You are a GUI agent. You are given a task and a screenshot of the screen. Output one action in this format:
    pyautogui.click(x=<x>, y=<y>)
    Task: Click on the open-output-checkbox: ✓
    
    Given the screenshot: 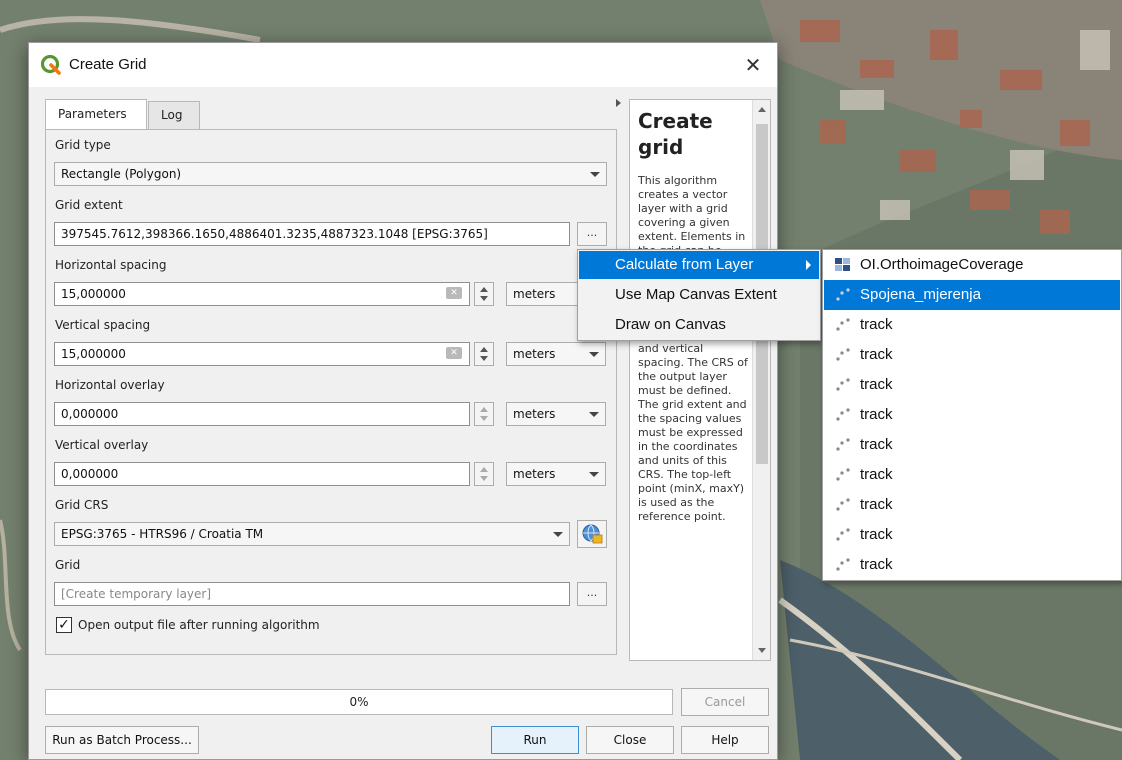 What is the action you would take?
    pyautogui.click(x=64, y=625)
    